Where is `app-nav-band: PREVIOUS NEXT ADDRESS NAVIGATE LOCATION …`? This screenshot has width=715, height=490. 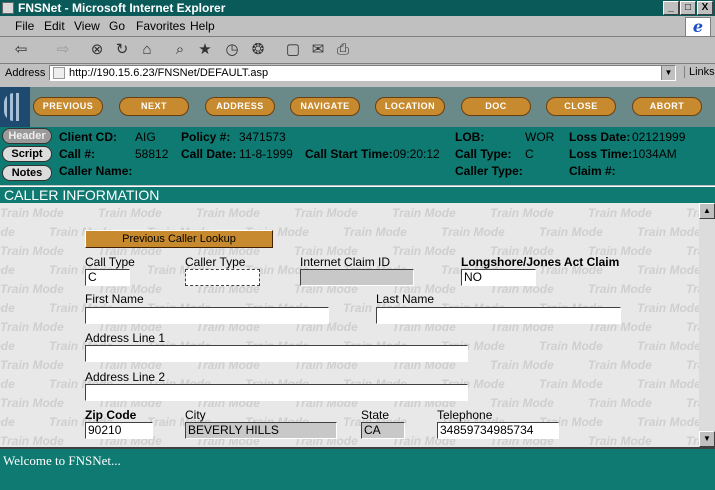
app-nav-band: PREVIOUS NEXT ADDRESS NAVIGATE LOCATION … is located at coordinates (357, 107).